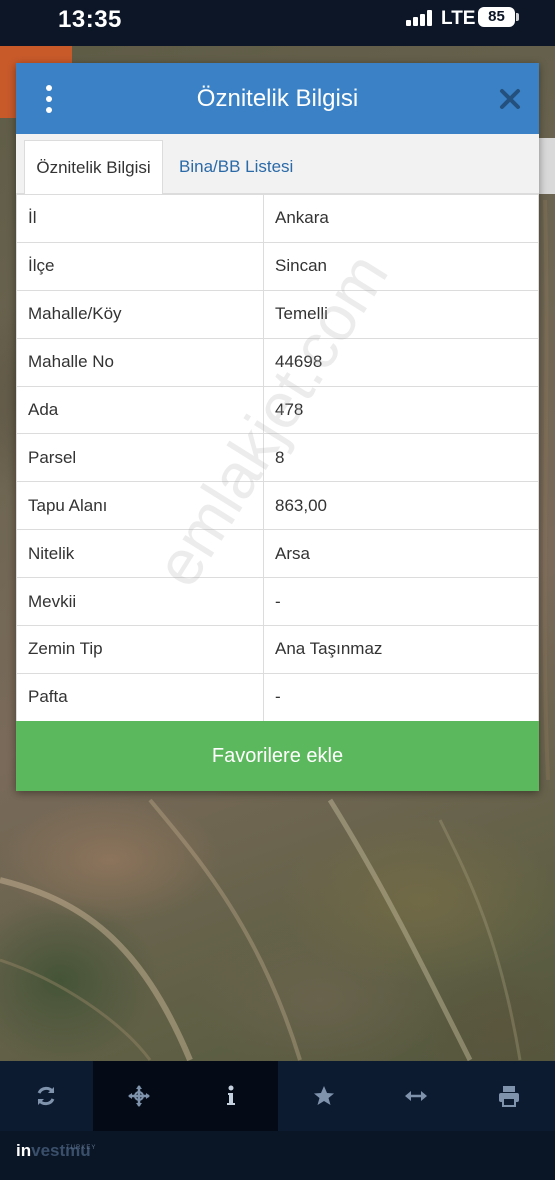 The image size is (555, 1180). I want to click on toolbar-pan, so click(138, 1096).